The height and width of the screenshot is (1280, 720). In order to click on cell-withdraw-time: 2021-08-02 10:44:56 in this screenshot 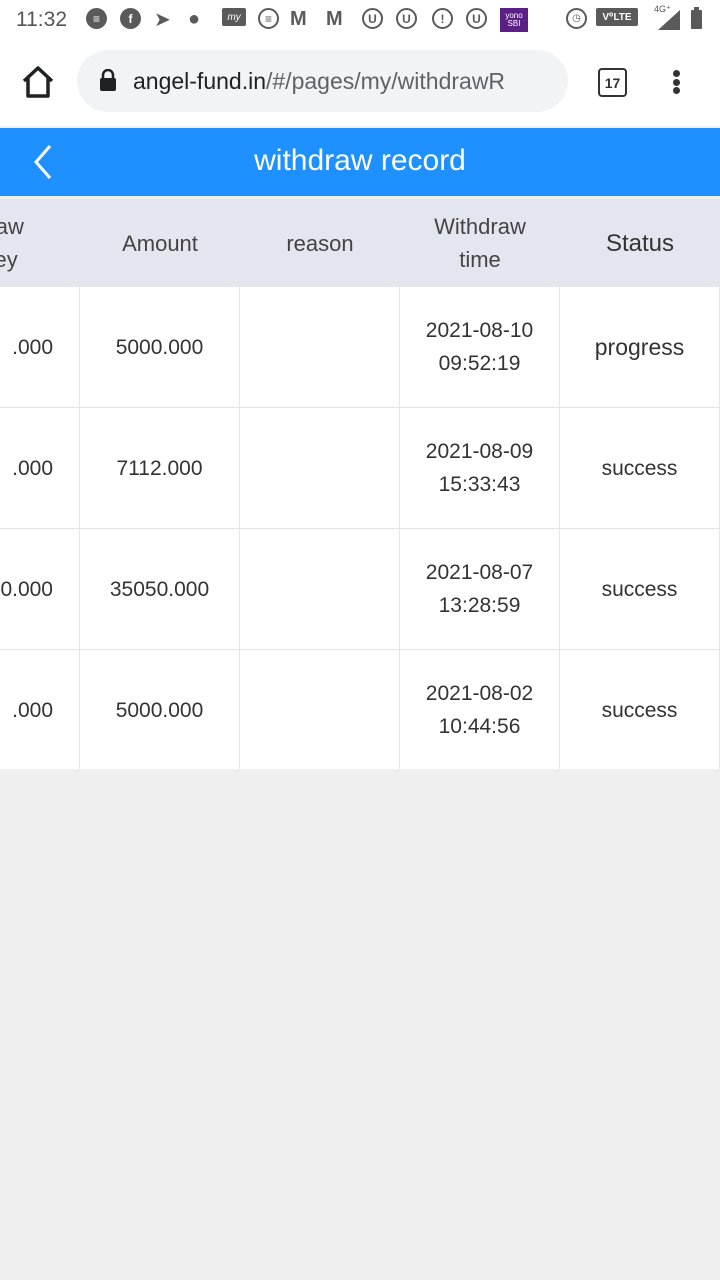, I will do `click(480, 709)`.